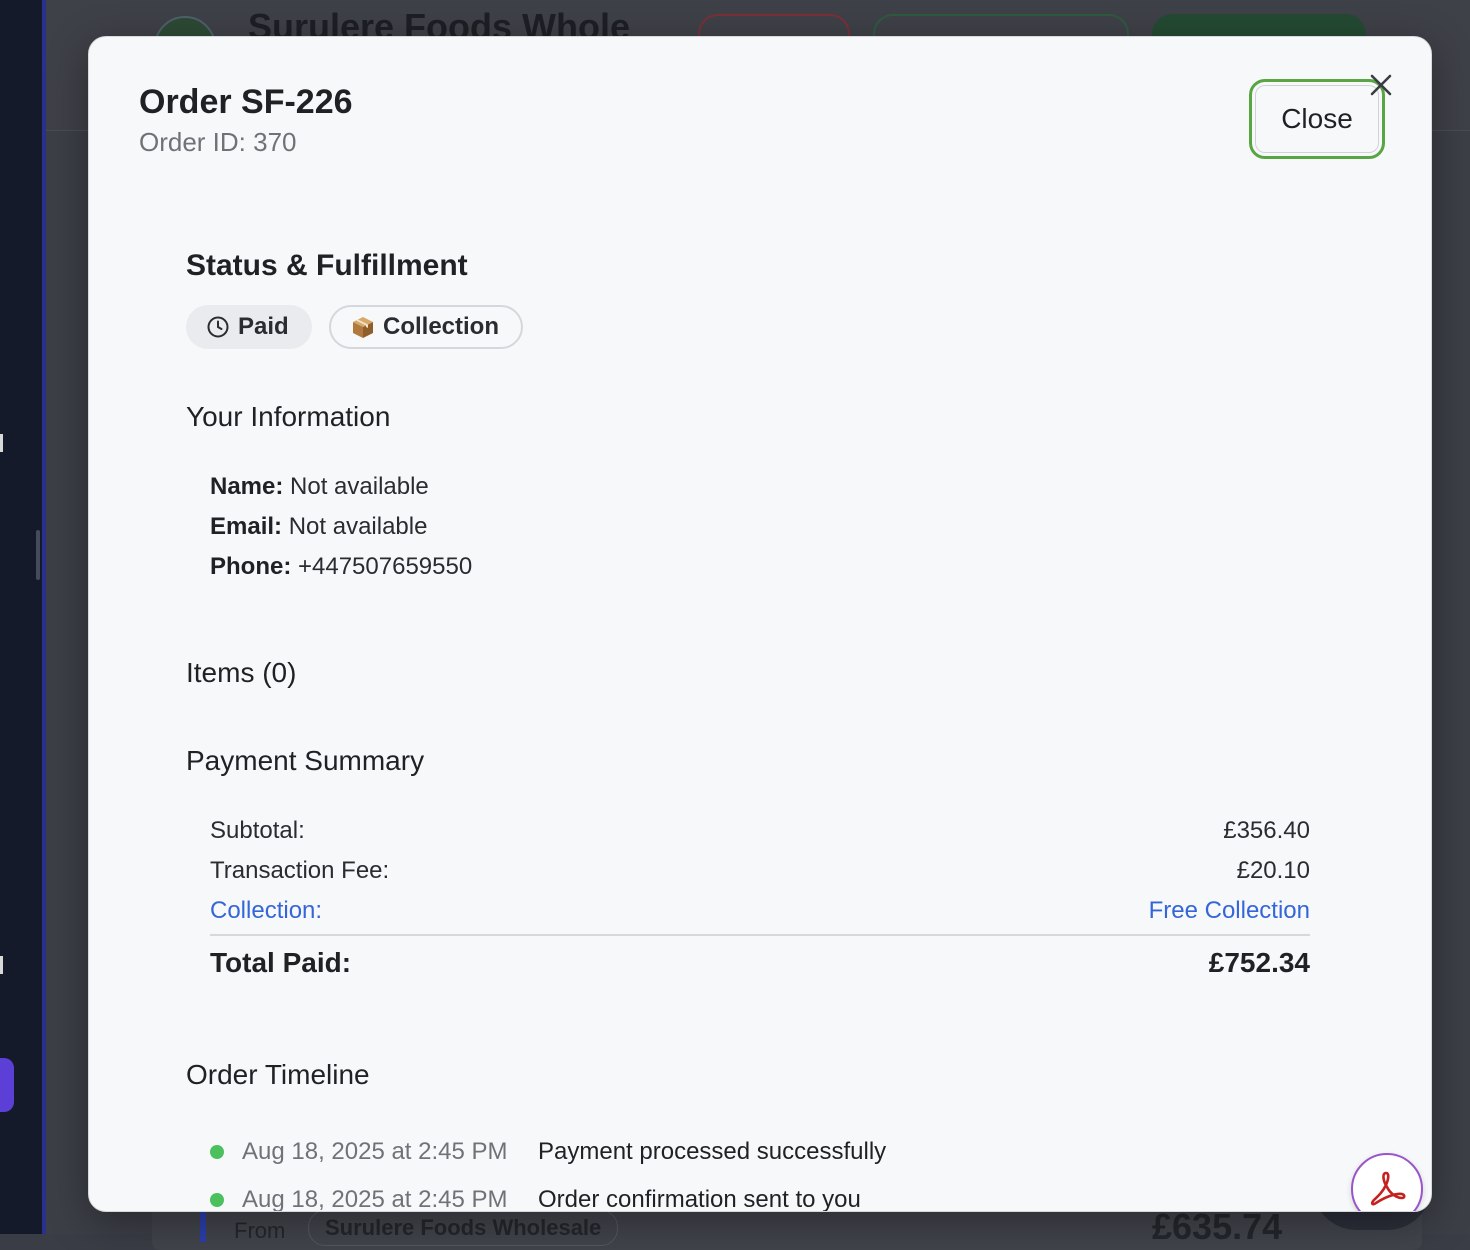  Describe the element at coordinates (278, 1074) in the screenshot. I see `timeline-section-title: Order Timeline` at that location.